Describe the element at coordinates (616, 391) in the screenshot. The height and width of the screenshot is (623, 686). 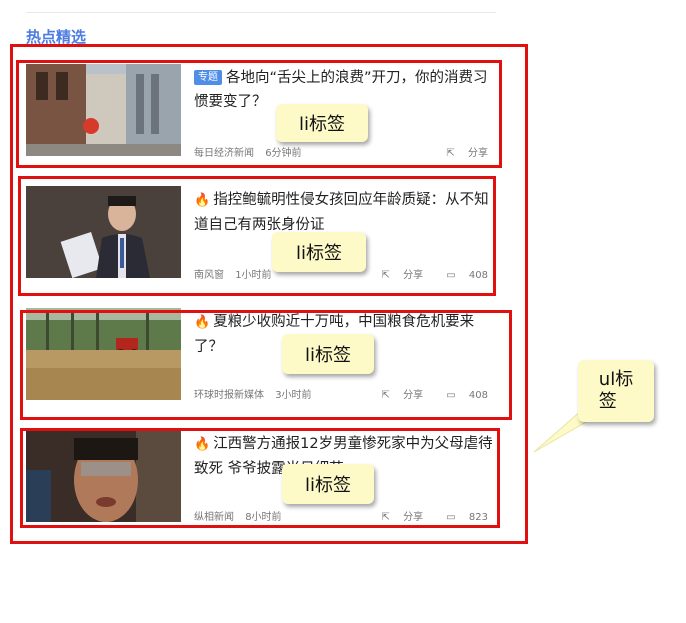
I see `ul-callout: ul标 签` at that location.